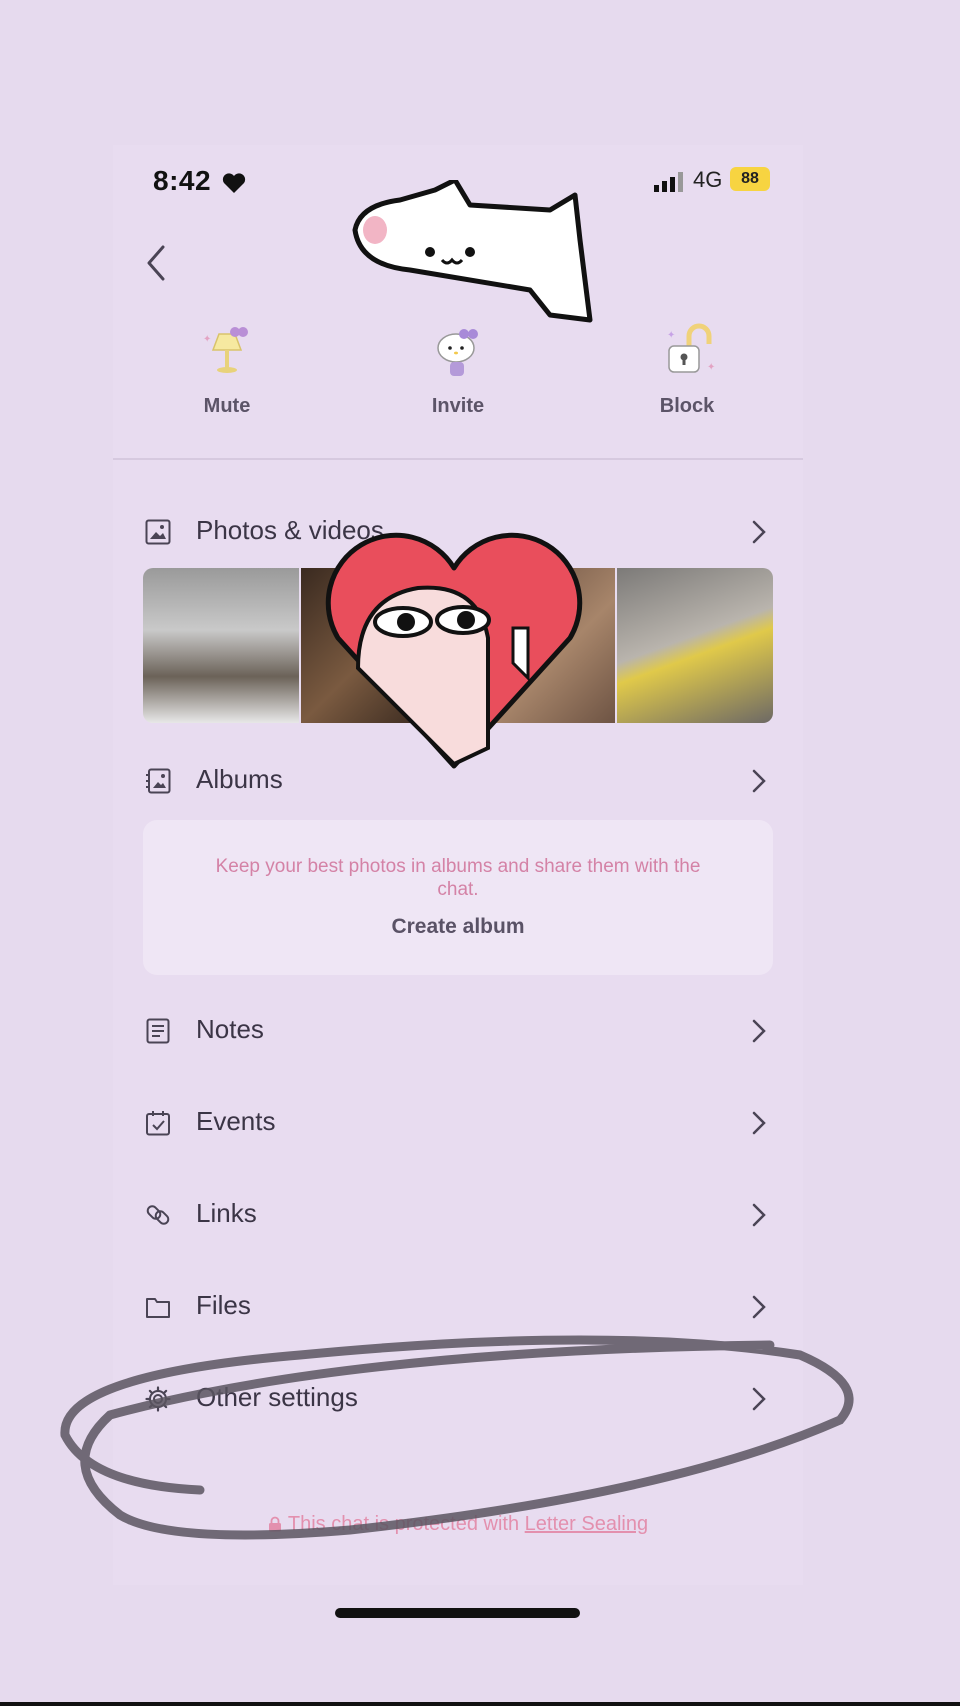 The image size is (960, 1706). What do you see at coordinates (750, 179) in the screenshot?
I see `battery-indicator: 88` at bounding box center [750, 179].